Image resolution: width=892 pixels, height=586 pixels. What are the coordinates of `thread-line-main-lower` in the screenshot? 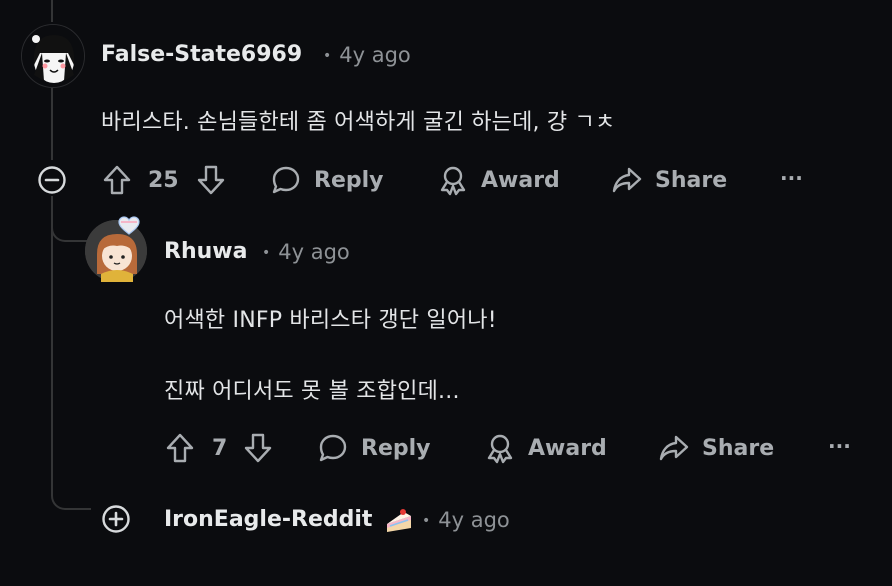 It's located at (52, 345).